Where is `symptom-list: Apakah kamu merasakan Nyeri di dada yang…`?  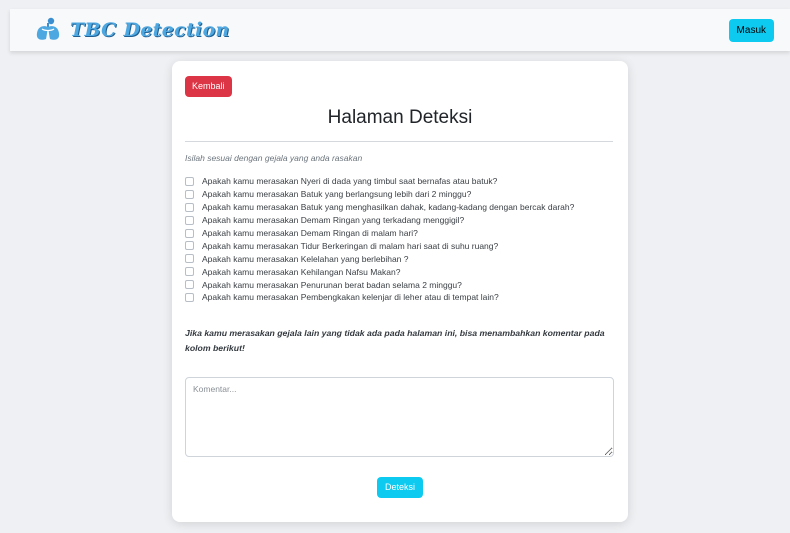
symptom-list: Apakah kamu merasakan Nyeri di dada yang… is located at coordinates (379, 239).